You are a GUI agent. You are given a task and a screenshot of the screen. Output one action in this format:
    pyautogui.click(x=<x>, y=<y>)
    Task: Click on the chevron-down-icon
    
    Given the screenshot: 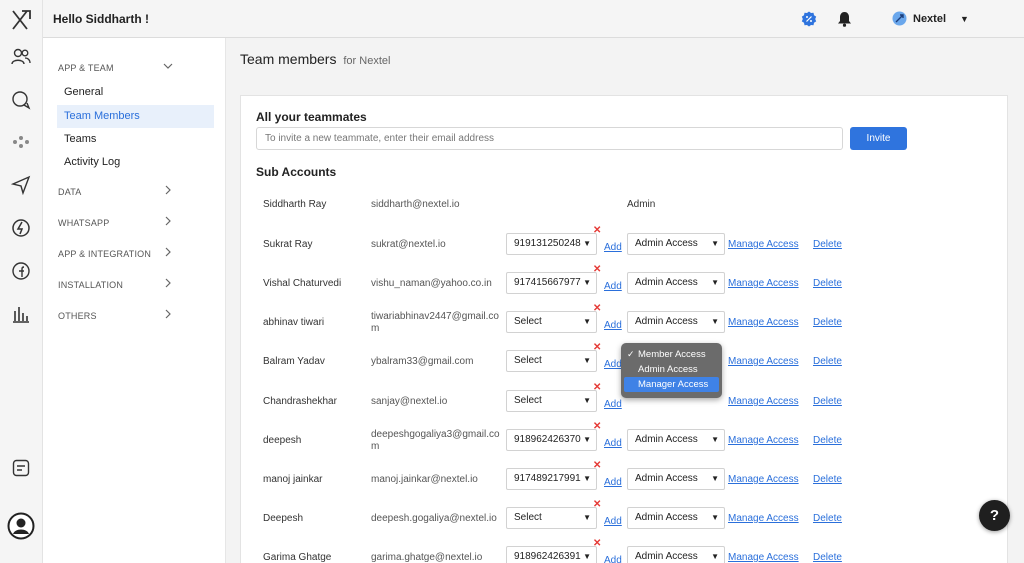 What is the action you would take?
    pyautogui.click(x=168, y=67)
    